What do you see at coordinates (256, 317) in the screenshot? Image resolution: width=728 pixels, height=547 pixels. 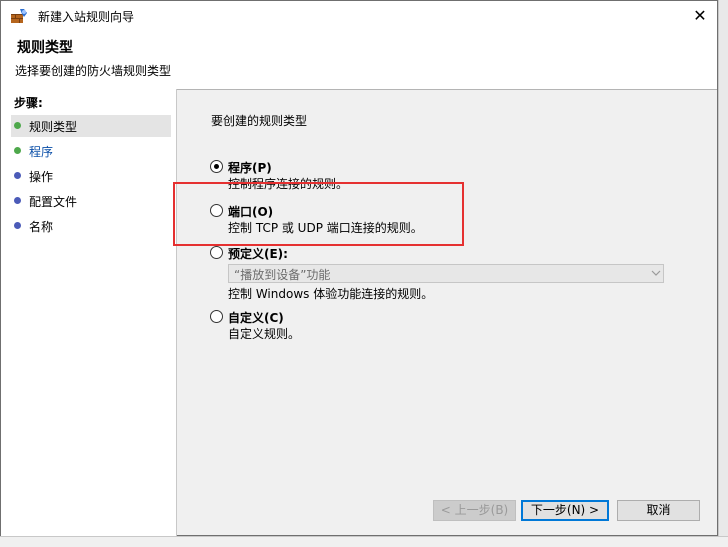 I see `option-custom-label: 自定义(C)` at bounding box center [256, 317].